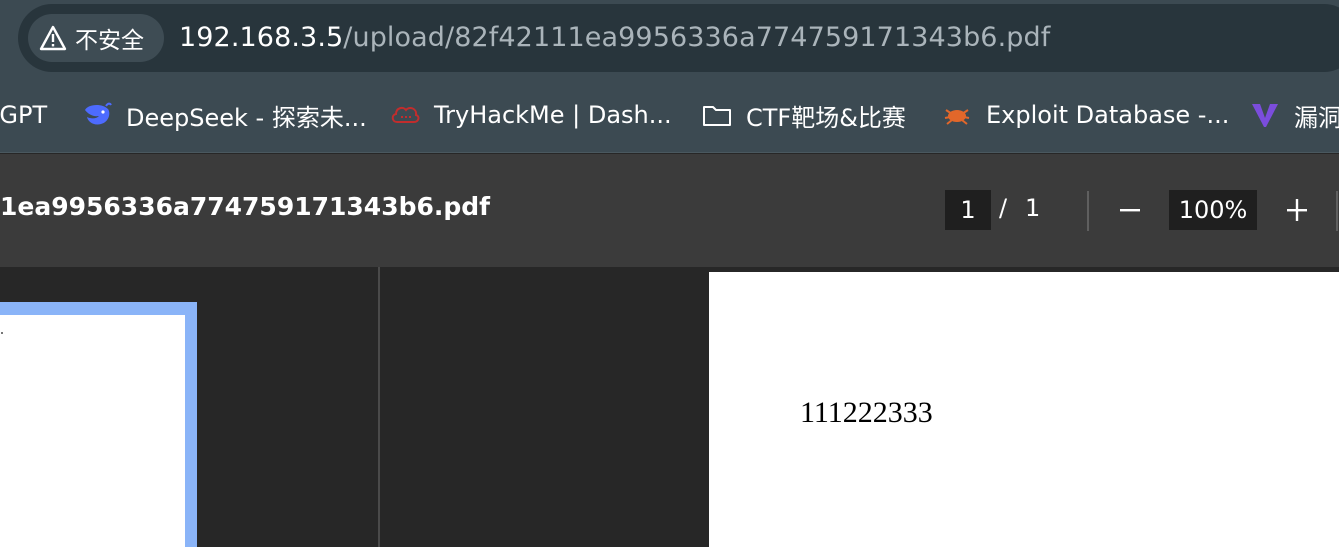 The image size is (1339, 547). I want to click on bookmark-label: CTF靶场&比赛, so click(826, 117).